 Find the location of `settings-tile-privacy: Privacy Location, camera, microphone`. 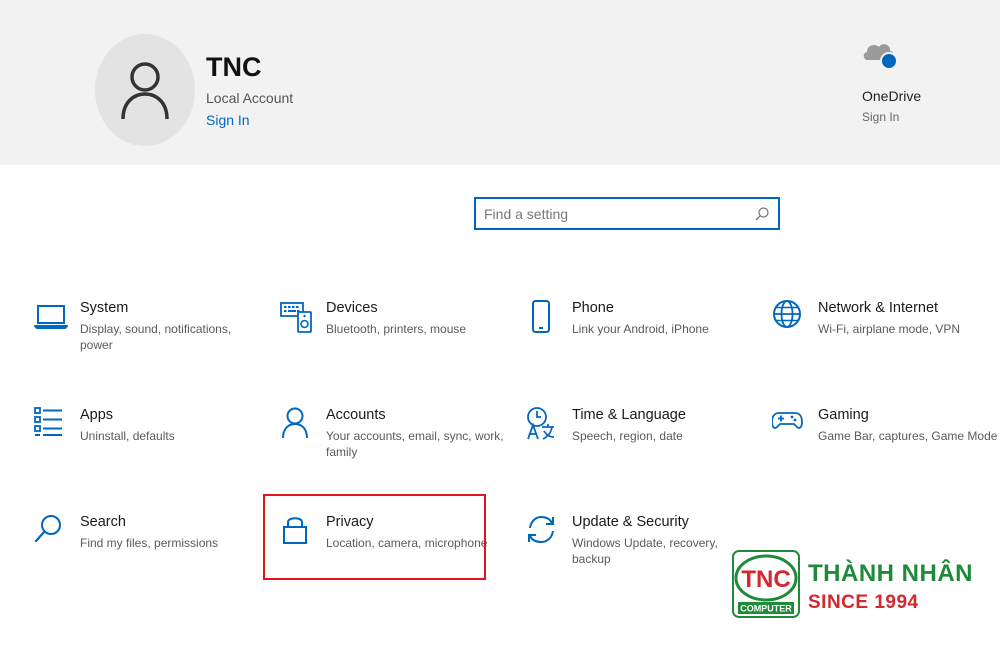

settings-tile-privacy: Privacy Location, camera, microphone is located at coordinates (395, 553).